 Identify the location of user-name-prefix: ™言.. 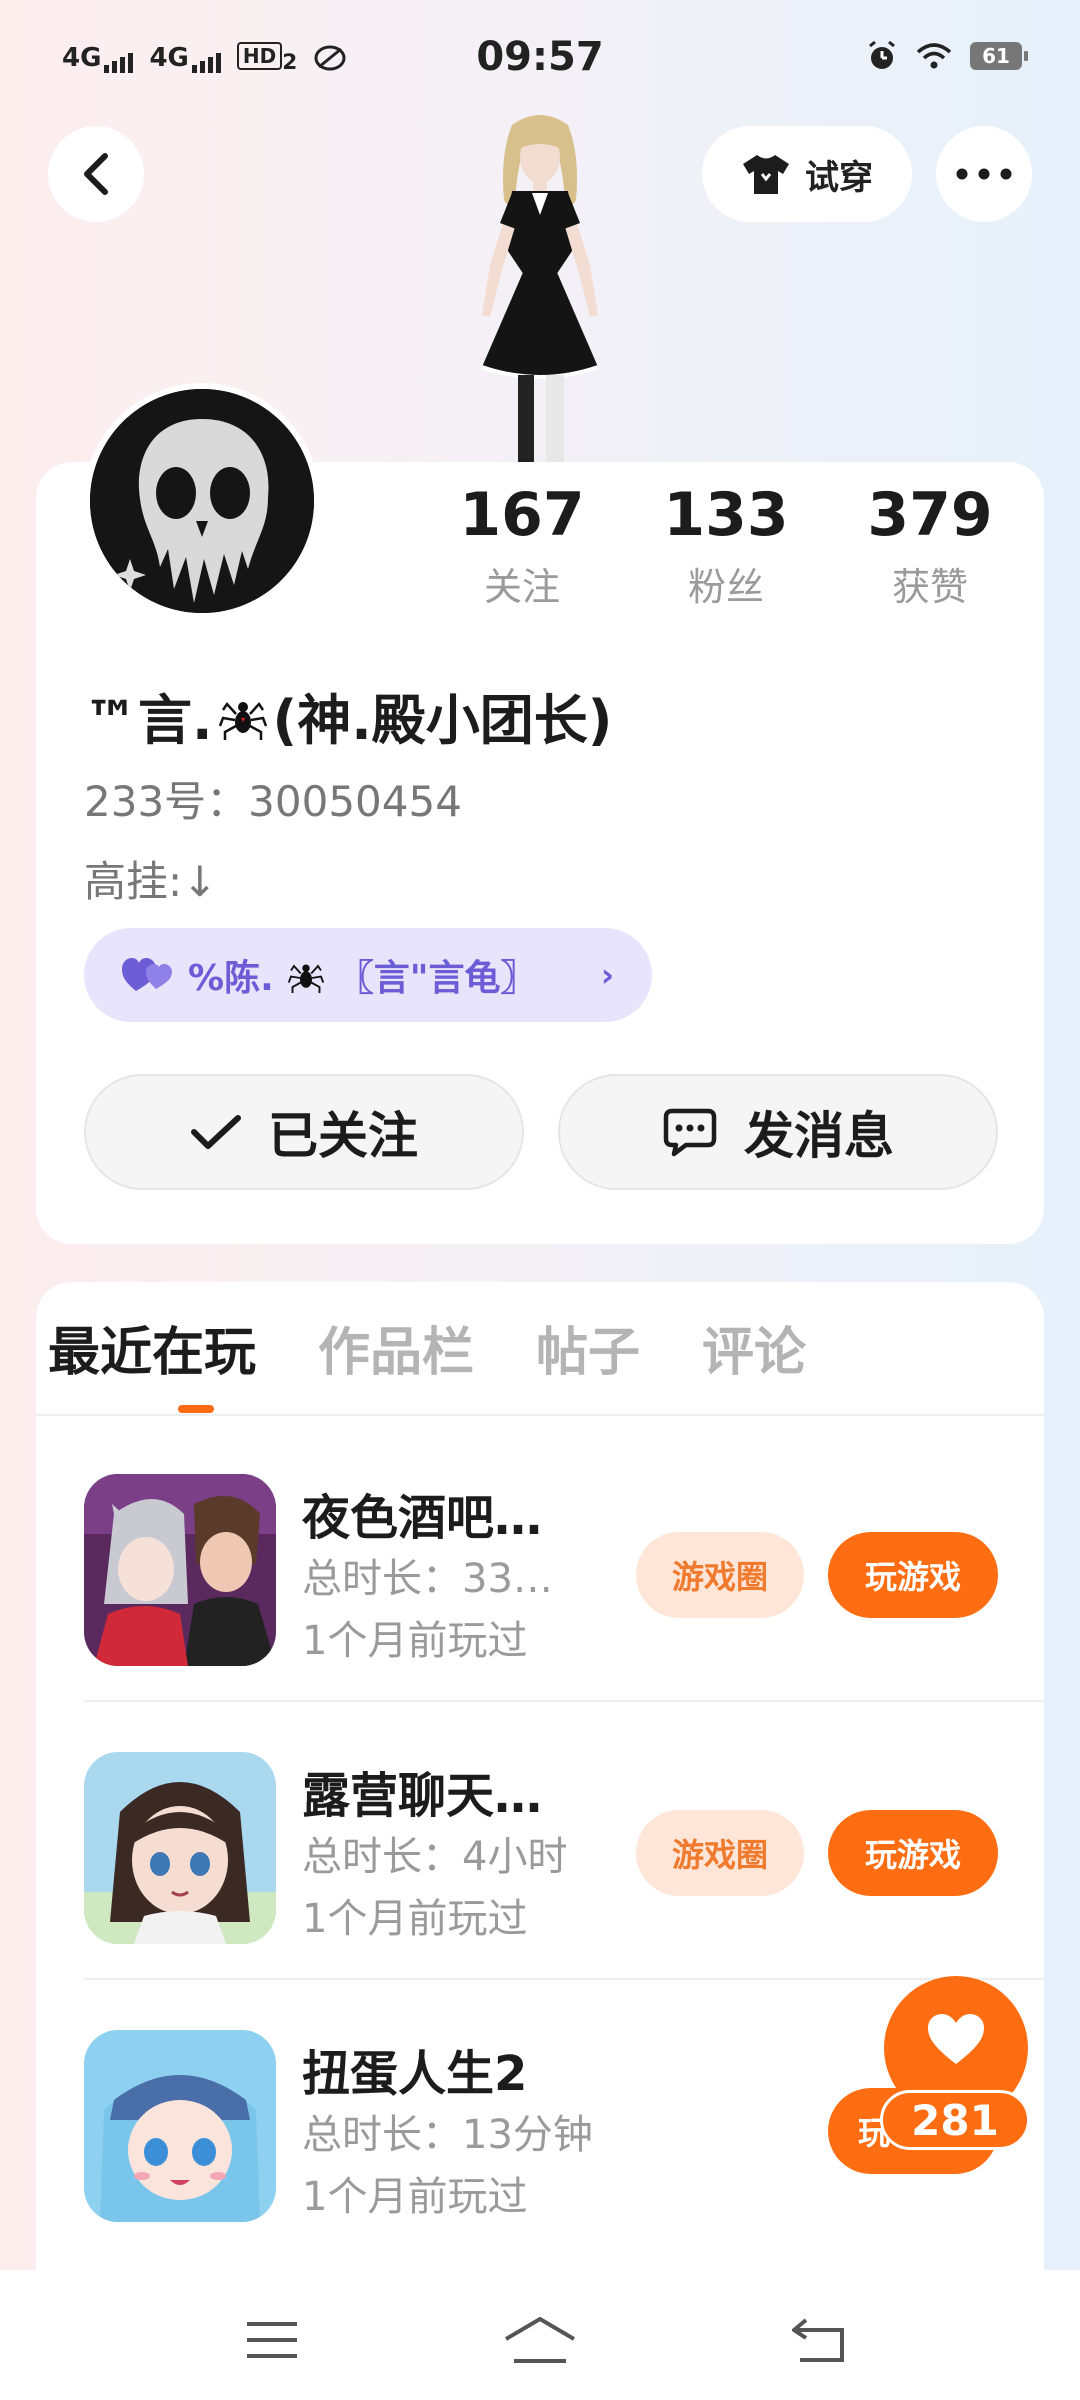
(148, 720).